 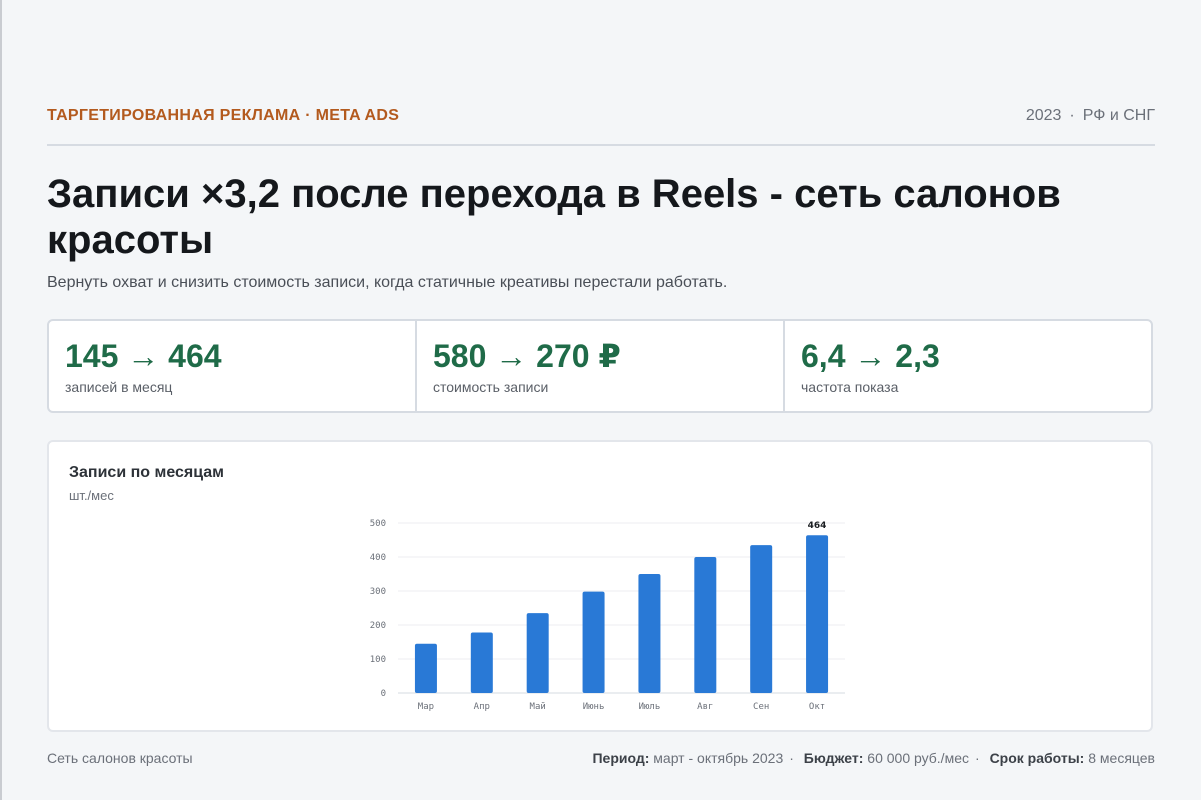 I want to click on budget-label: Бюджет:, so click(x=833, y=758).